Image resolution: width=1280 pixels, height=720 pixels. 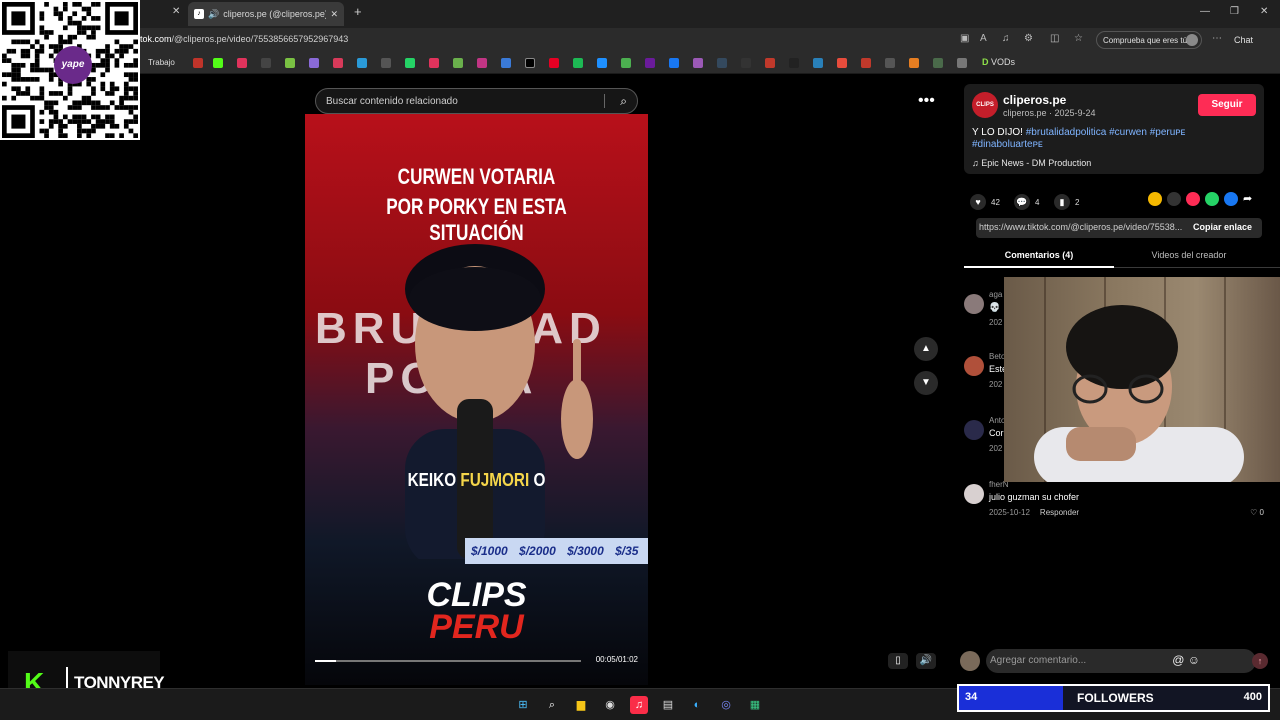 I want to click on new-tab-icon: +, so click(x=358, y=11).